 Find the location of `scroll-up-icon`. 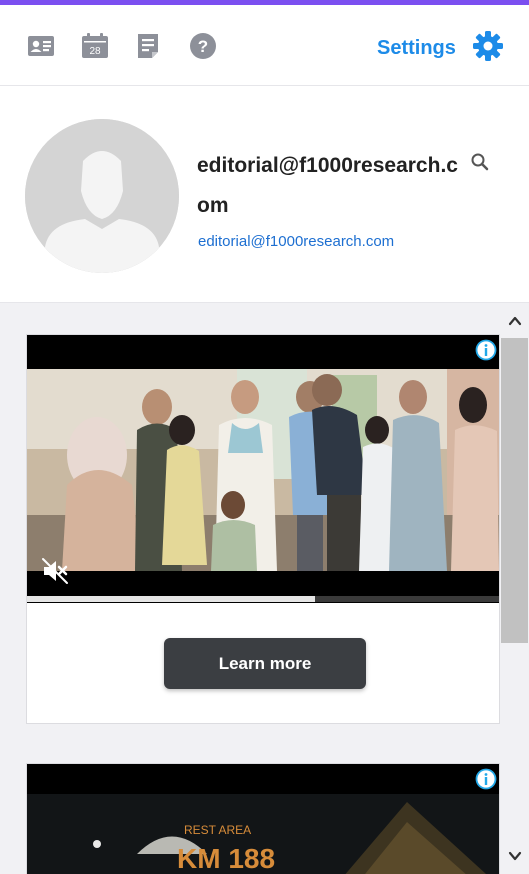

scroll-up-icon is located at coordinates (515, 321).